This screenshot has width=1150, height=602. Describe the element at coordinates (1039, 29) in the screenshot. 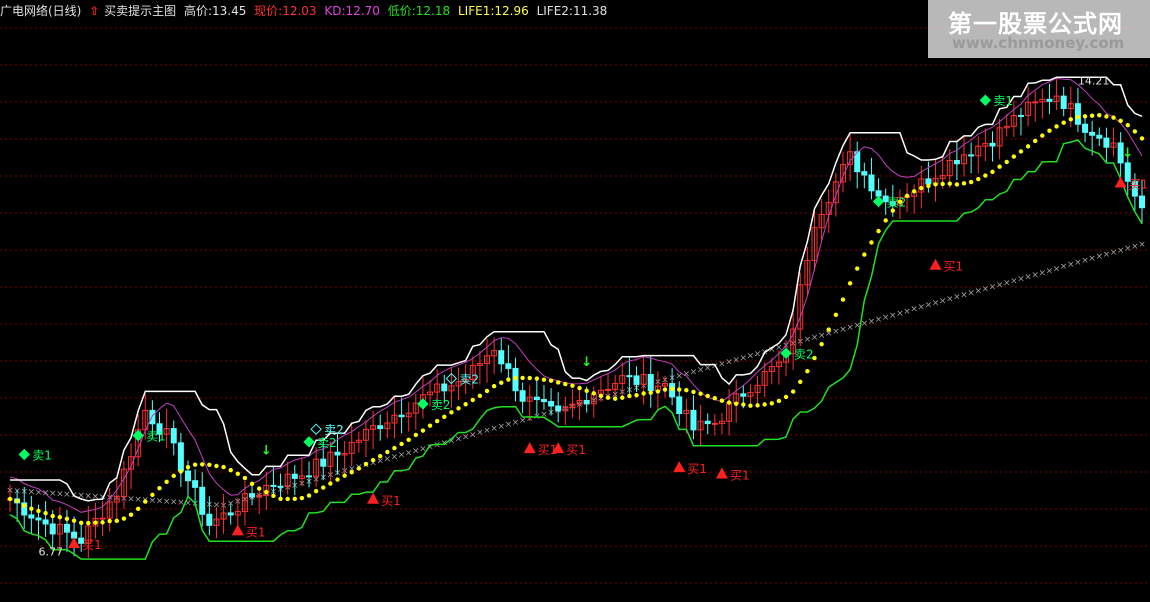

I see `watermark: 第一股票公式网 www.chnmoney.com` at that location.